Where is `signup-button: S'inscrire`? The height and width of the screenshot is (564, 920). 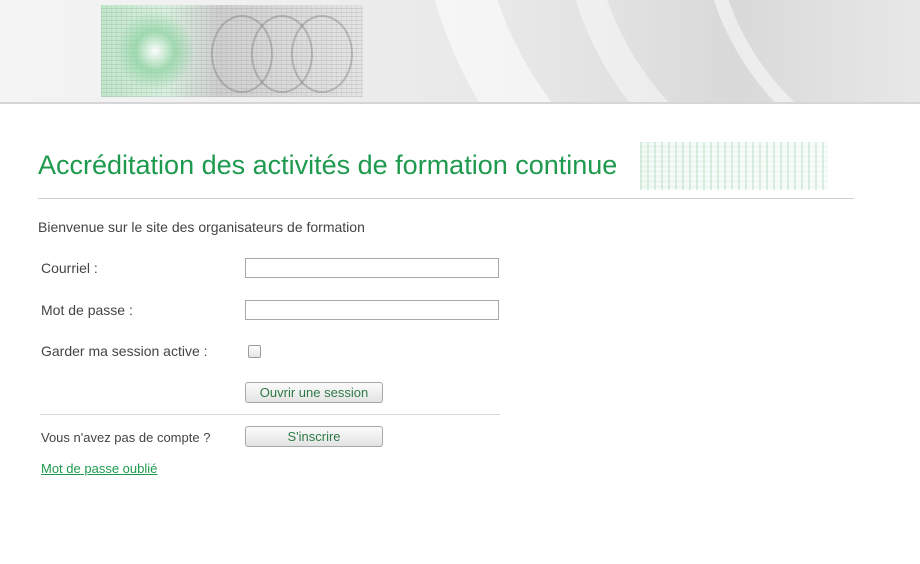
signup-button: S'inscrire is located at coordinates (314, 436).